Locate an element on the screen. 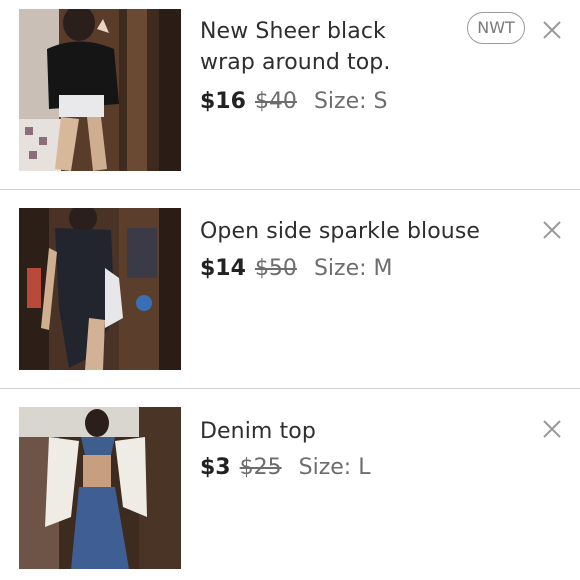  original-price: $50 is located at coordinates (275, 268).